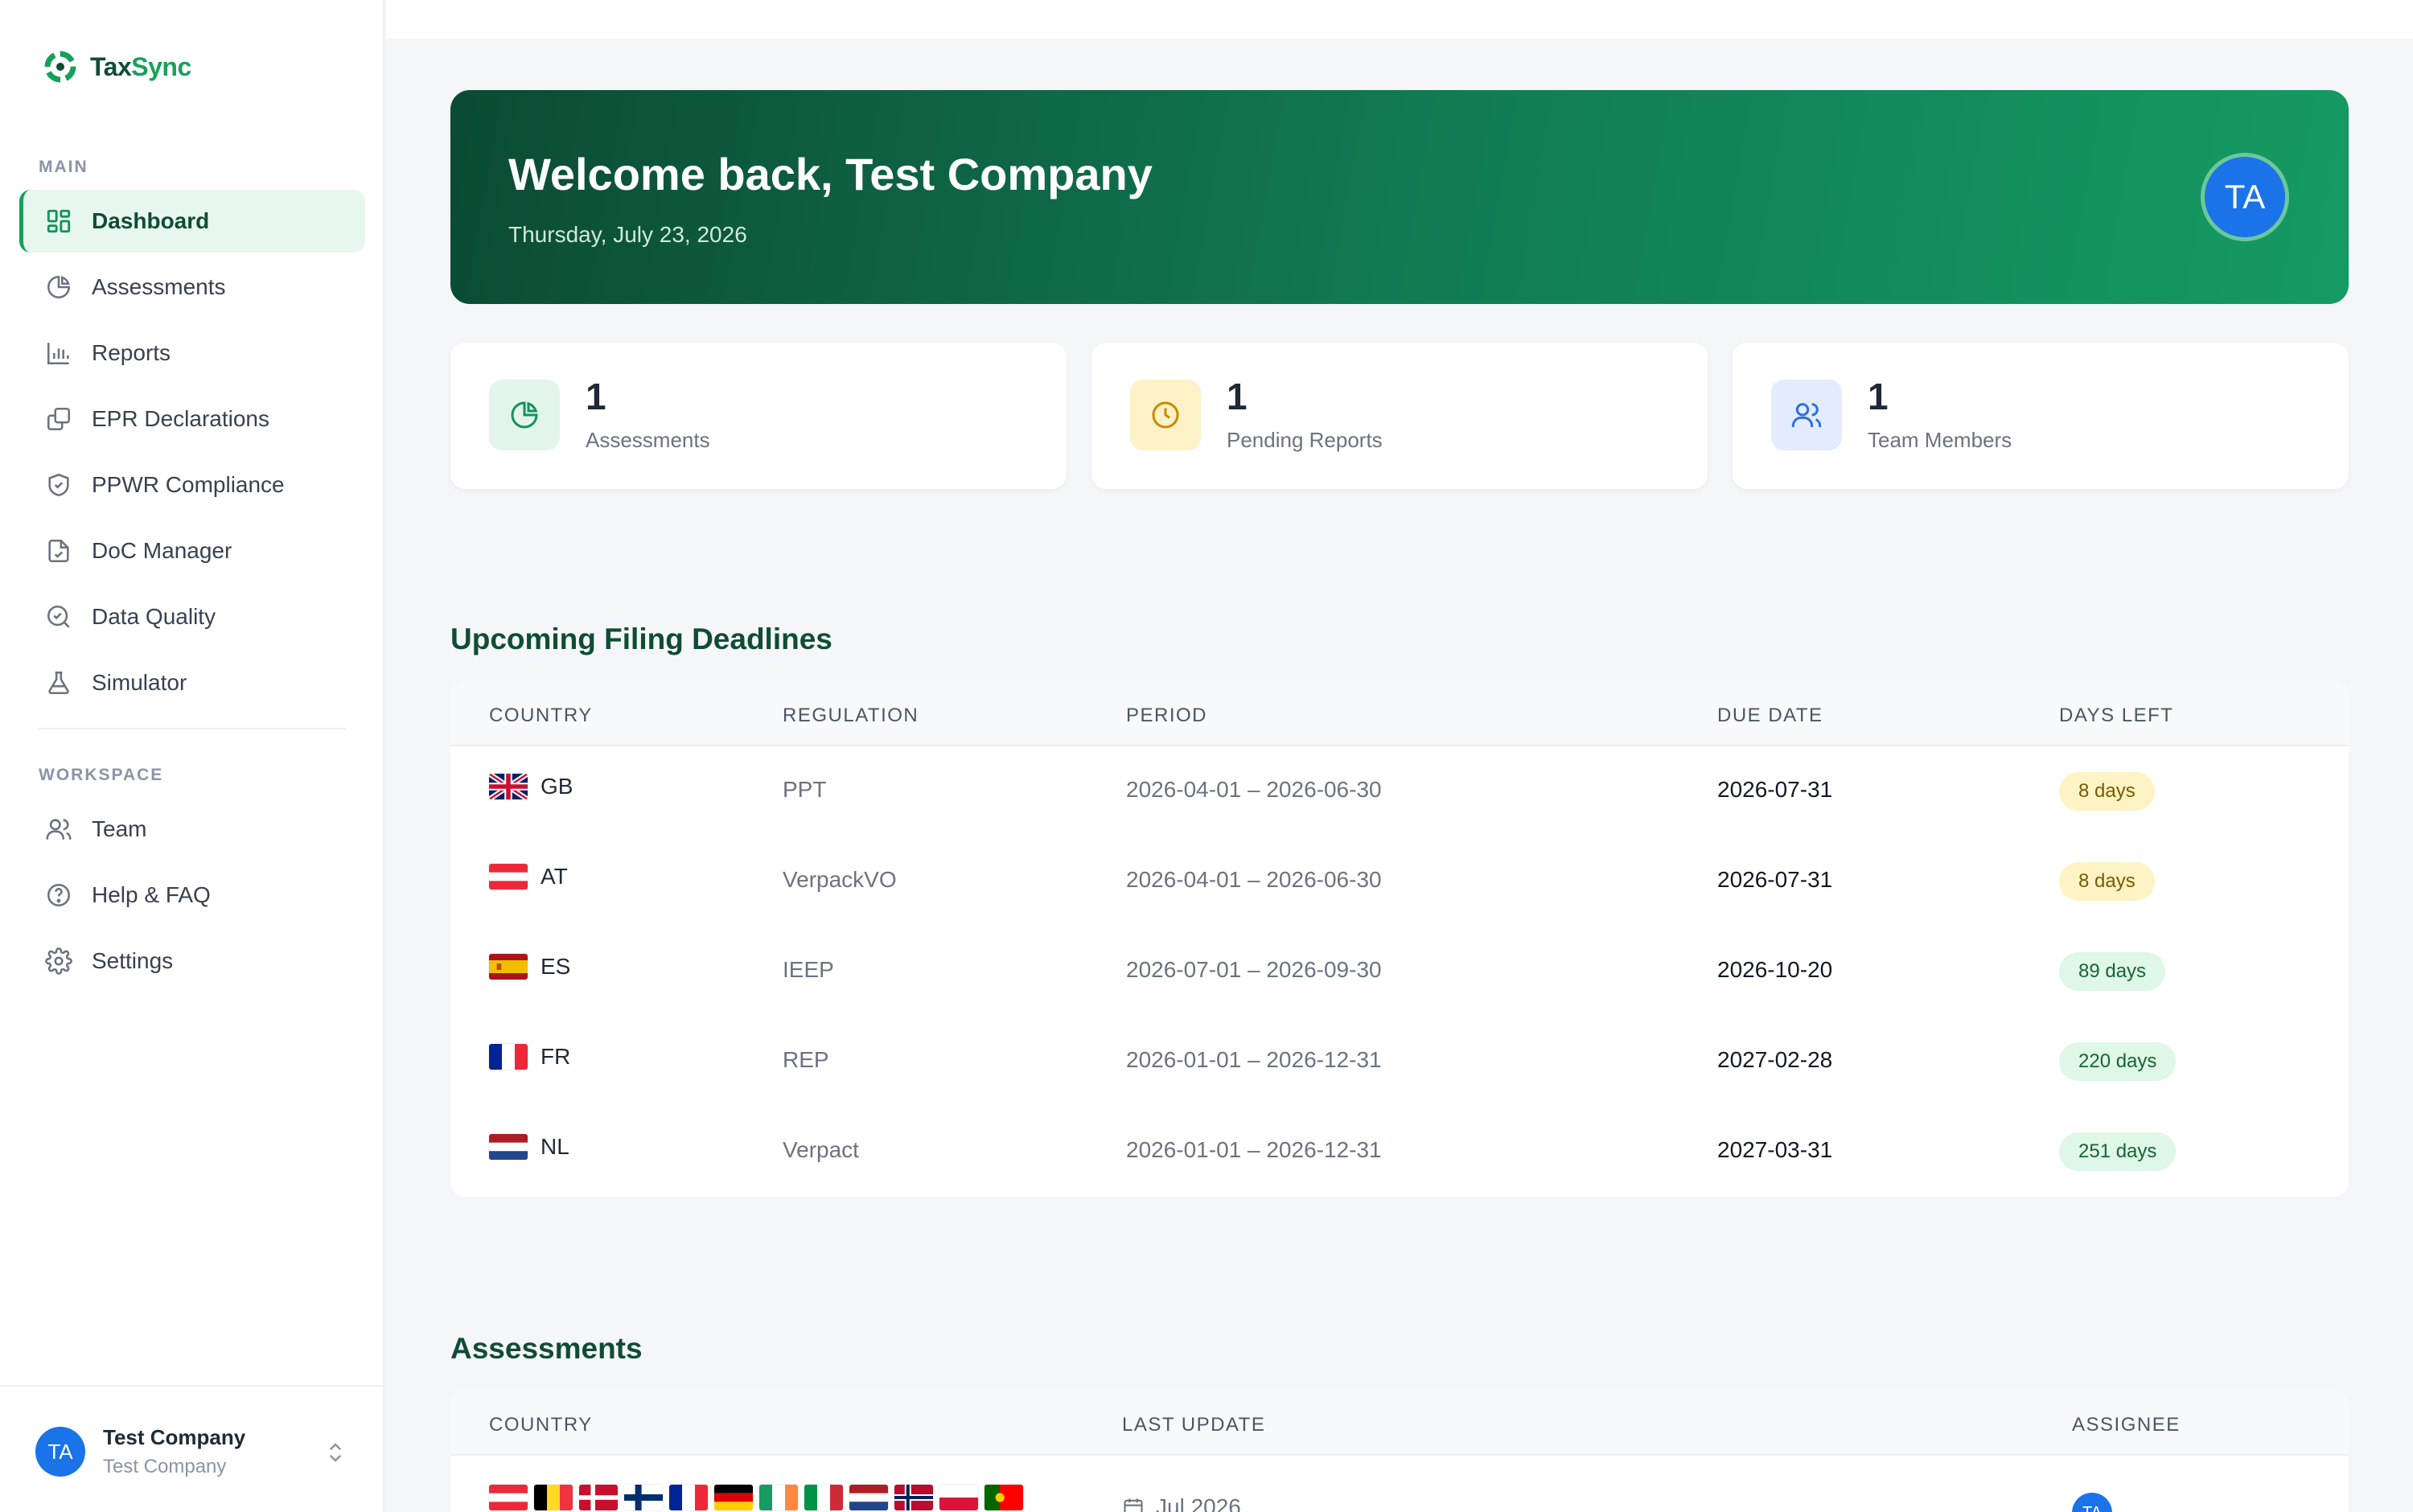 The image size is (2413, 1512). I want to click on sidebar-item-label: EPR Declarations, so click(180, 419).